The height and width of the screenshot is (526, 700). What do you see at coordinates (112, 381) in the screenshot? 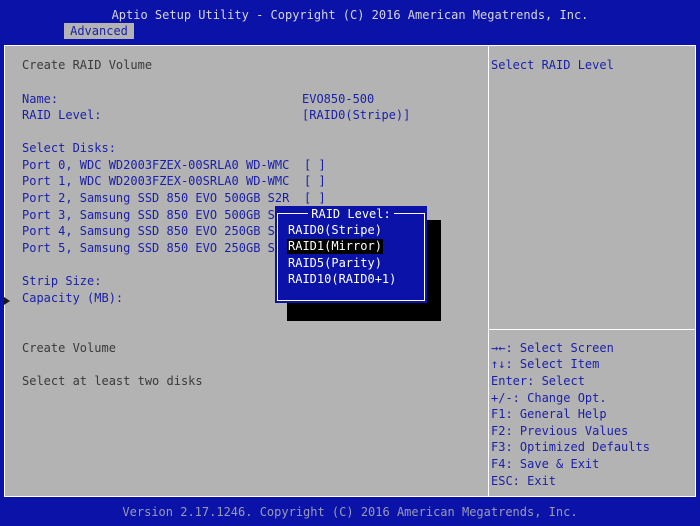
I see `hint-text: Select at least two disks` at bounding box center [112, 381].